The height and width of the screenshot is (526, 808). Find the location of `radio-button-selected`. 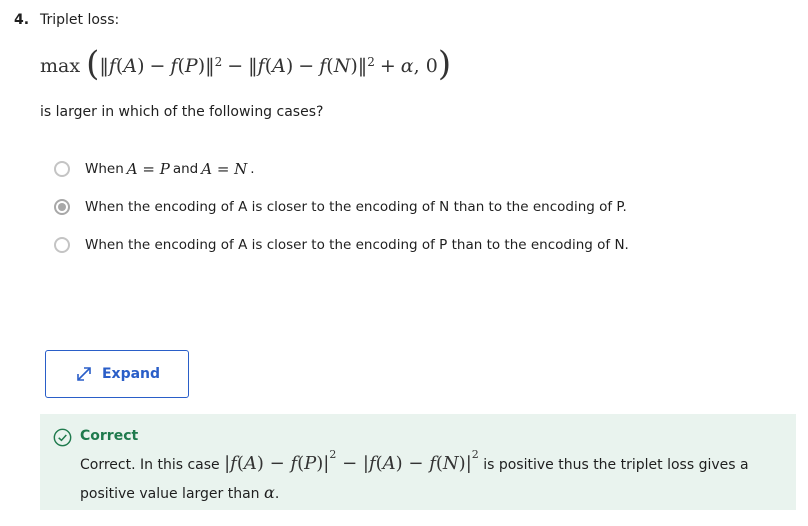

radio-button-selected is located at coordinates (62, 207).